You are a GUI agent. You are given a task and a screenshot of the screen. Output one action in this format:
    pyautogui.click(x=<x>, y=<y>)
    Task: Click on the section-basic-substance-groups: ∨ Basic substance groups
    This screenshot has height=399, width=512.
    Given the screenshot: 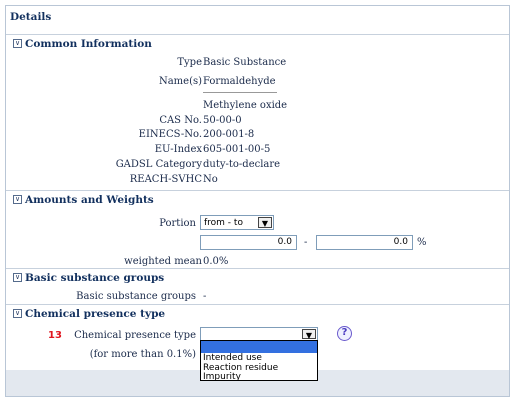 What is the action you would take?
    pyautogui.click(x=257, y=276)
    